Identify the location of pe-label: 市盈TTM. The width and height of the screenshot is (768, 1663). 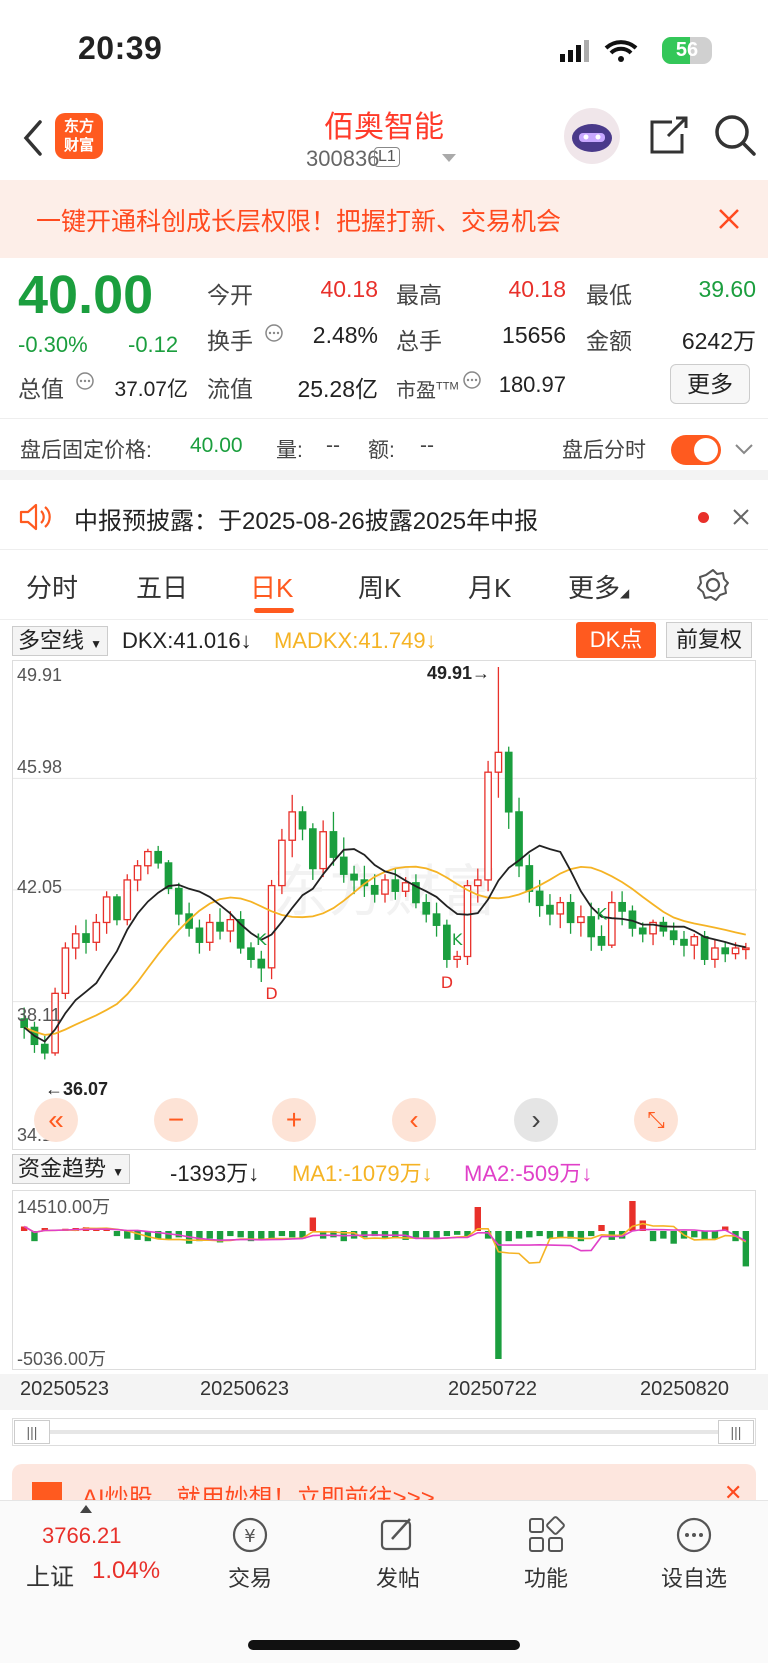
(427, 391).